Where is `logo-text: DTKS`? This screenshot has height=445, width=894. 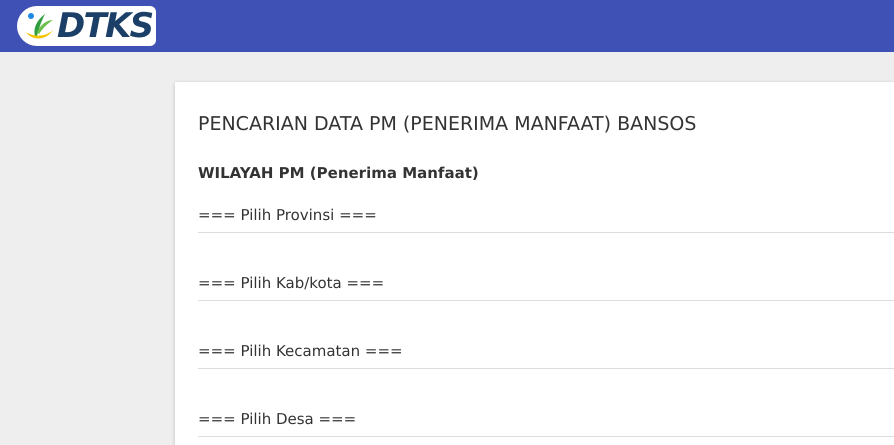
logo-text: DTKS is located at coordinates (104, 26).